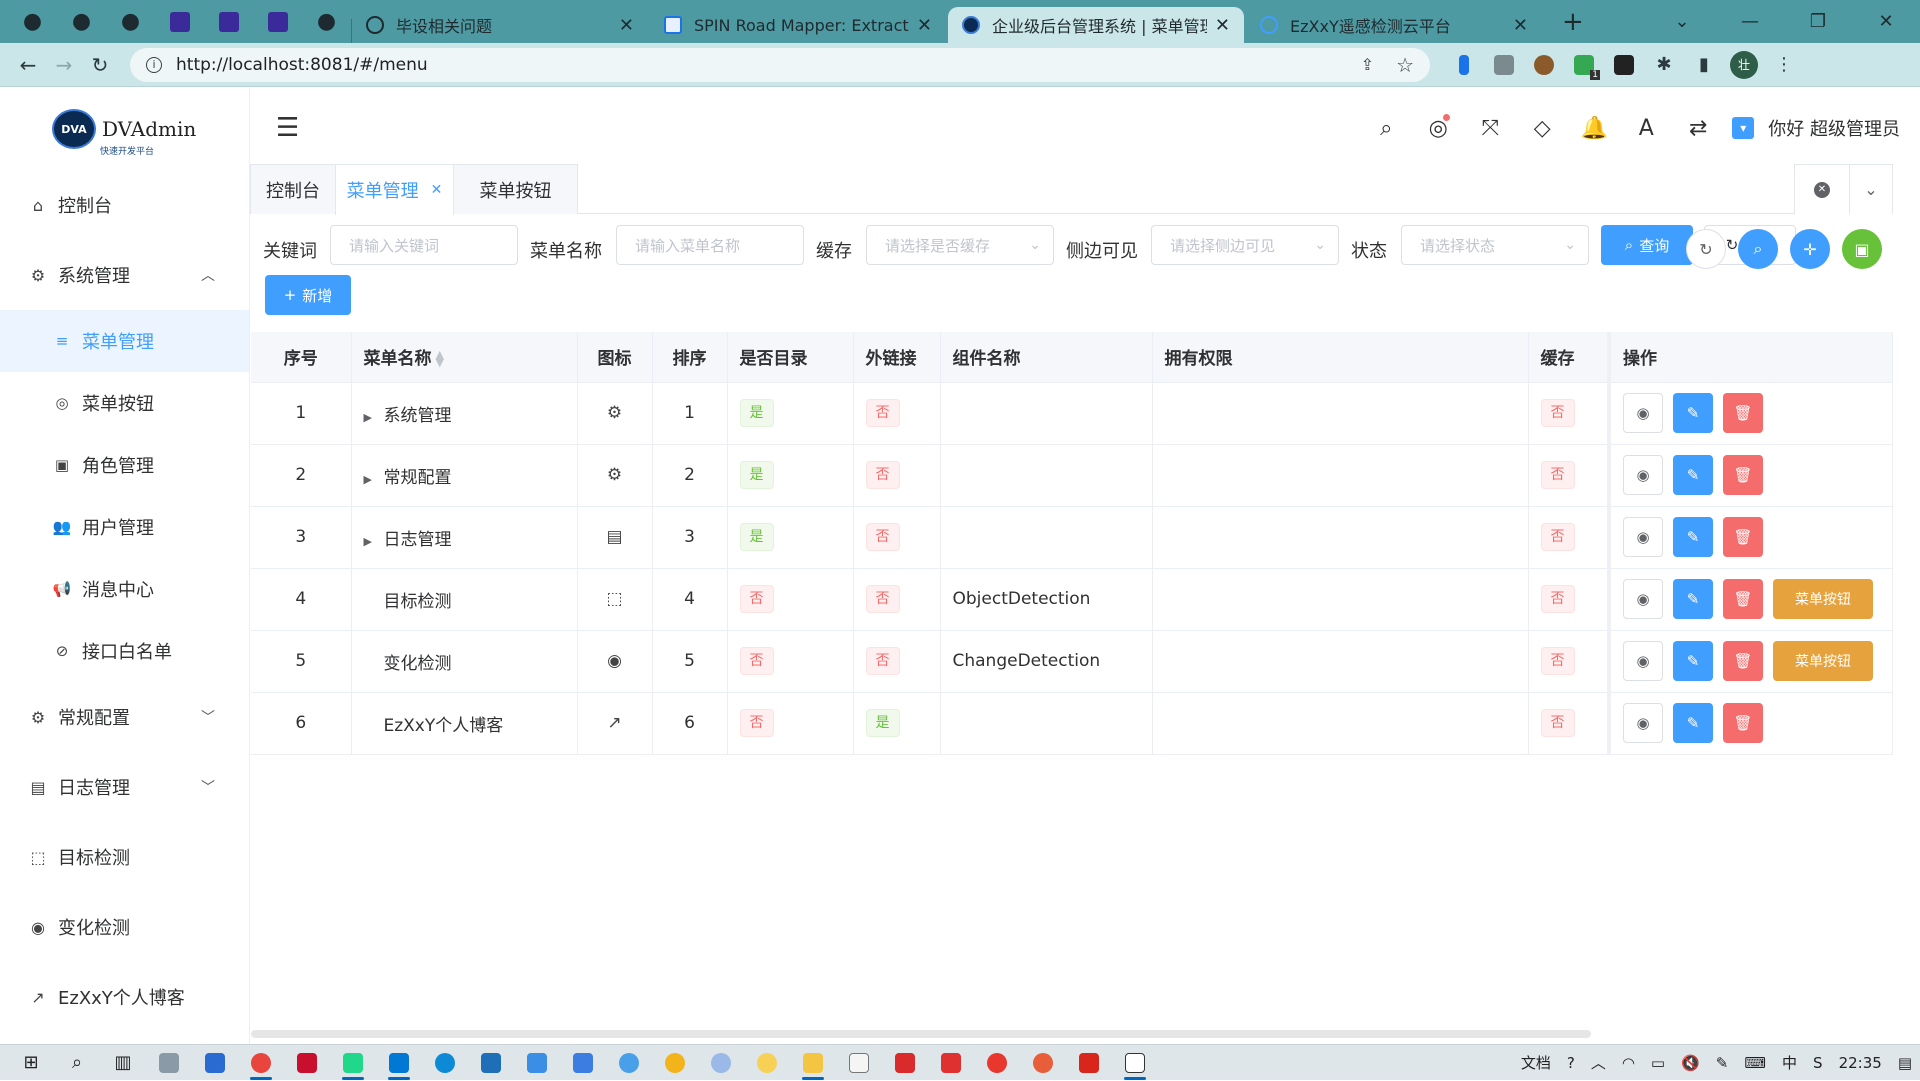  What do you see at coordinates (1594, 128) in the screenshot?
I see `bell-icon: 🔔` at bounding box center [1594, 128].